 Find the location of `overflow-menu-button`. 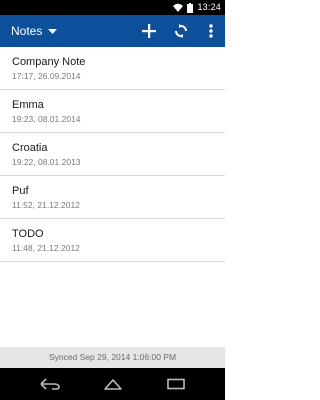

overflow-menu-button is located at coordinates (211, 31).